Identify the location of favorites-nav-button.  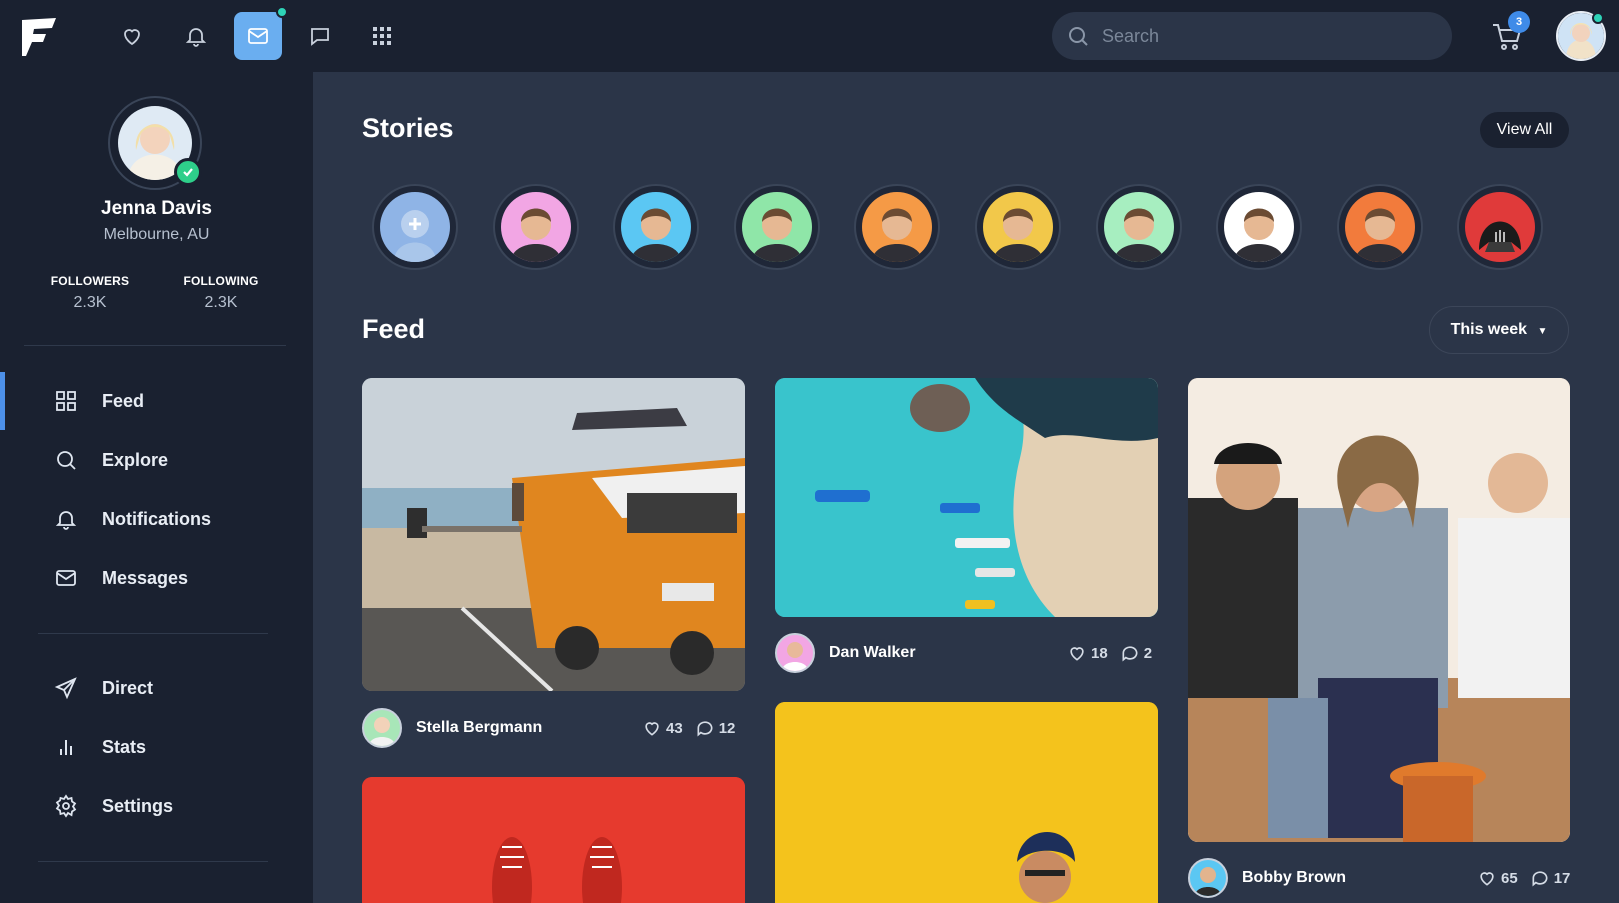
(132, 36).